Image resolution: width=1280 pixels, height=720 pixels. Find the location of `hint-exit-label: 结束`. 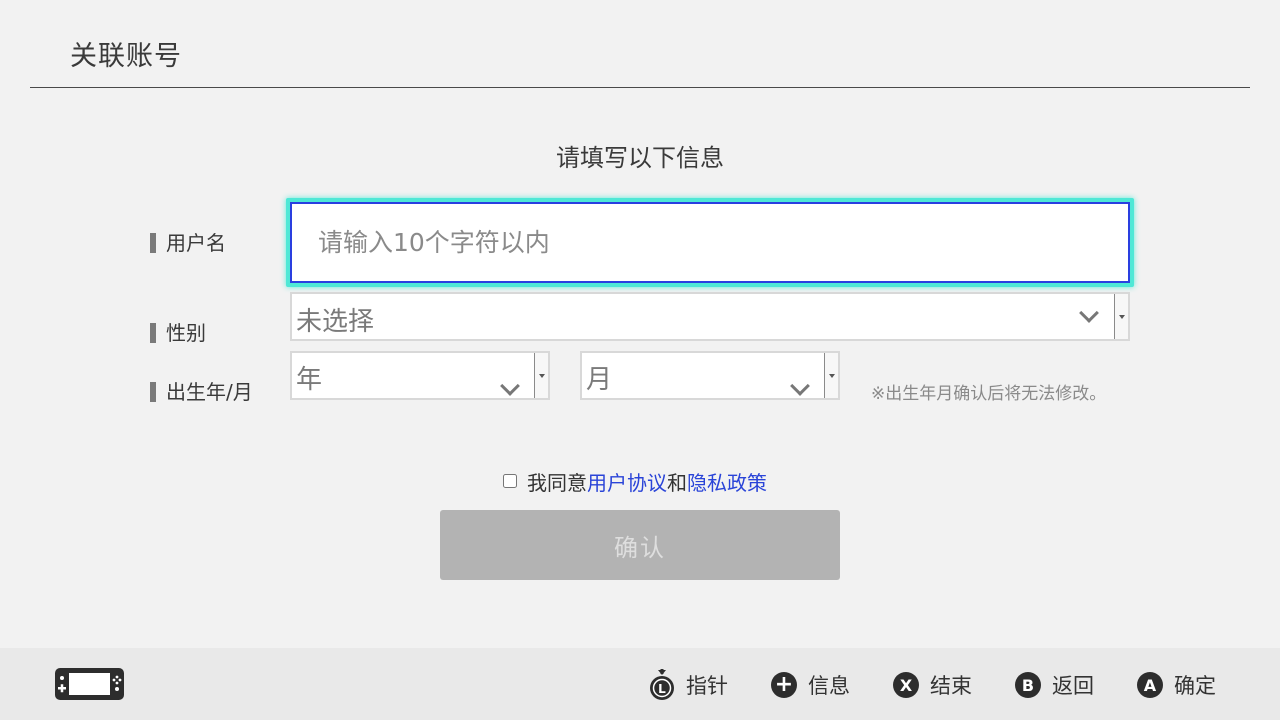

hint-exit-label: 结束 is located at coordinates (951, 686).